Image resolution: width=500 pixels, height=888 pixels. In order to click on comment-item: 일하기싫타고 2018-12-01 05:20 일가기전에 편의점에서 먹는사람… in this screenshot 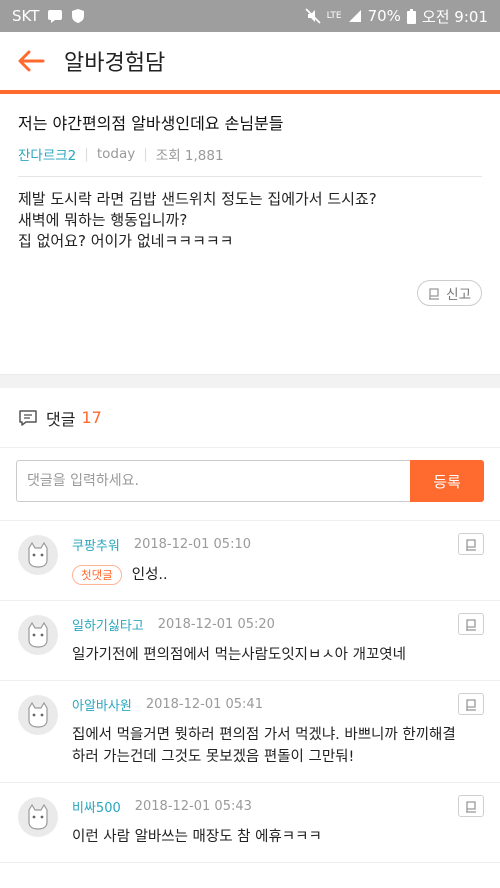, I will do `click(250, 641)`.